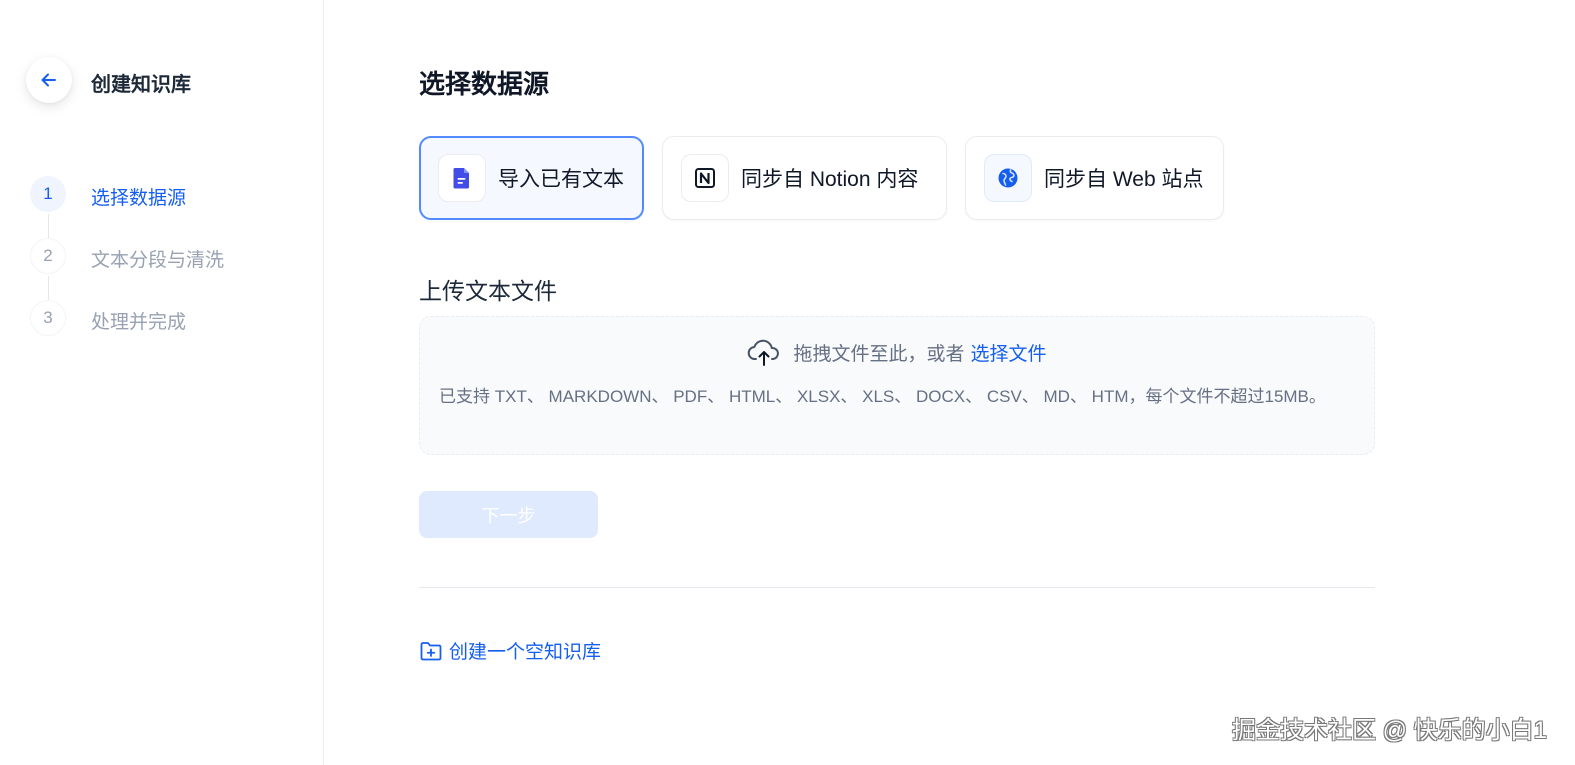 The width and height of the screenshot is (1575, 765). What do you see at coordinates (1008, 178) in the screenshot?
I see `globe-icon` at bounding box center [1008, 178].